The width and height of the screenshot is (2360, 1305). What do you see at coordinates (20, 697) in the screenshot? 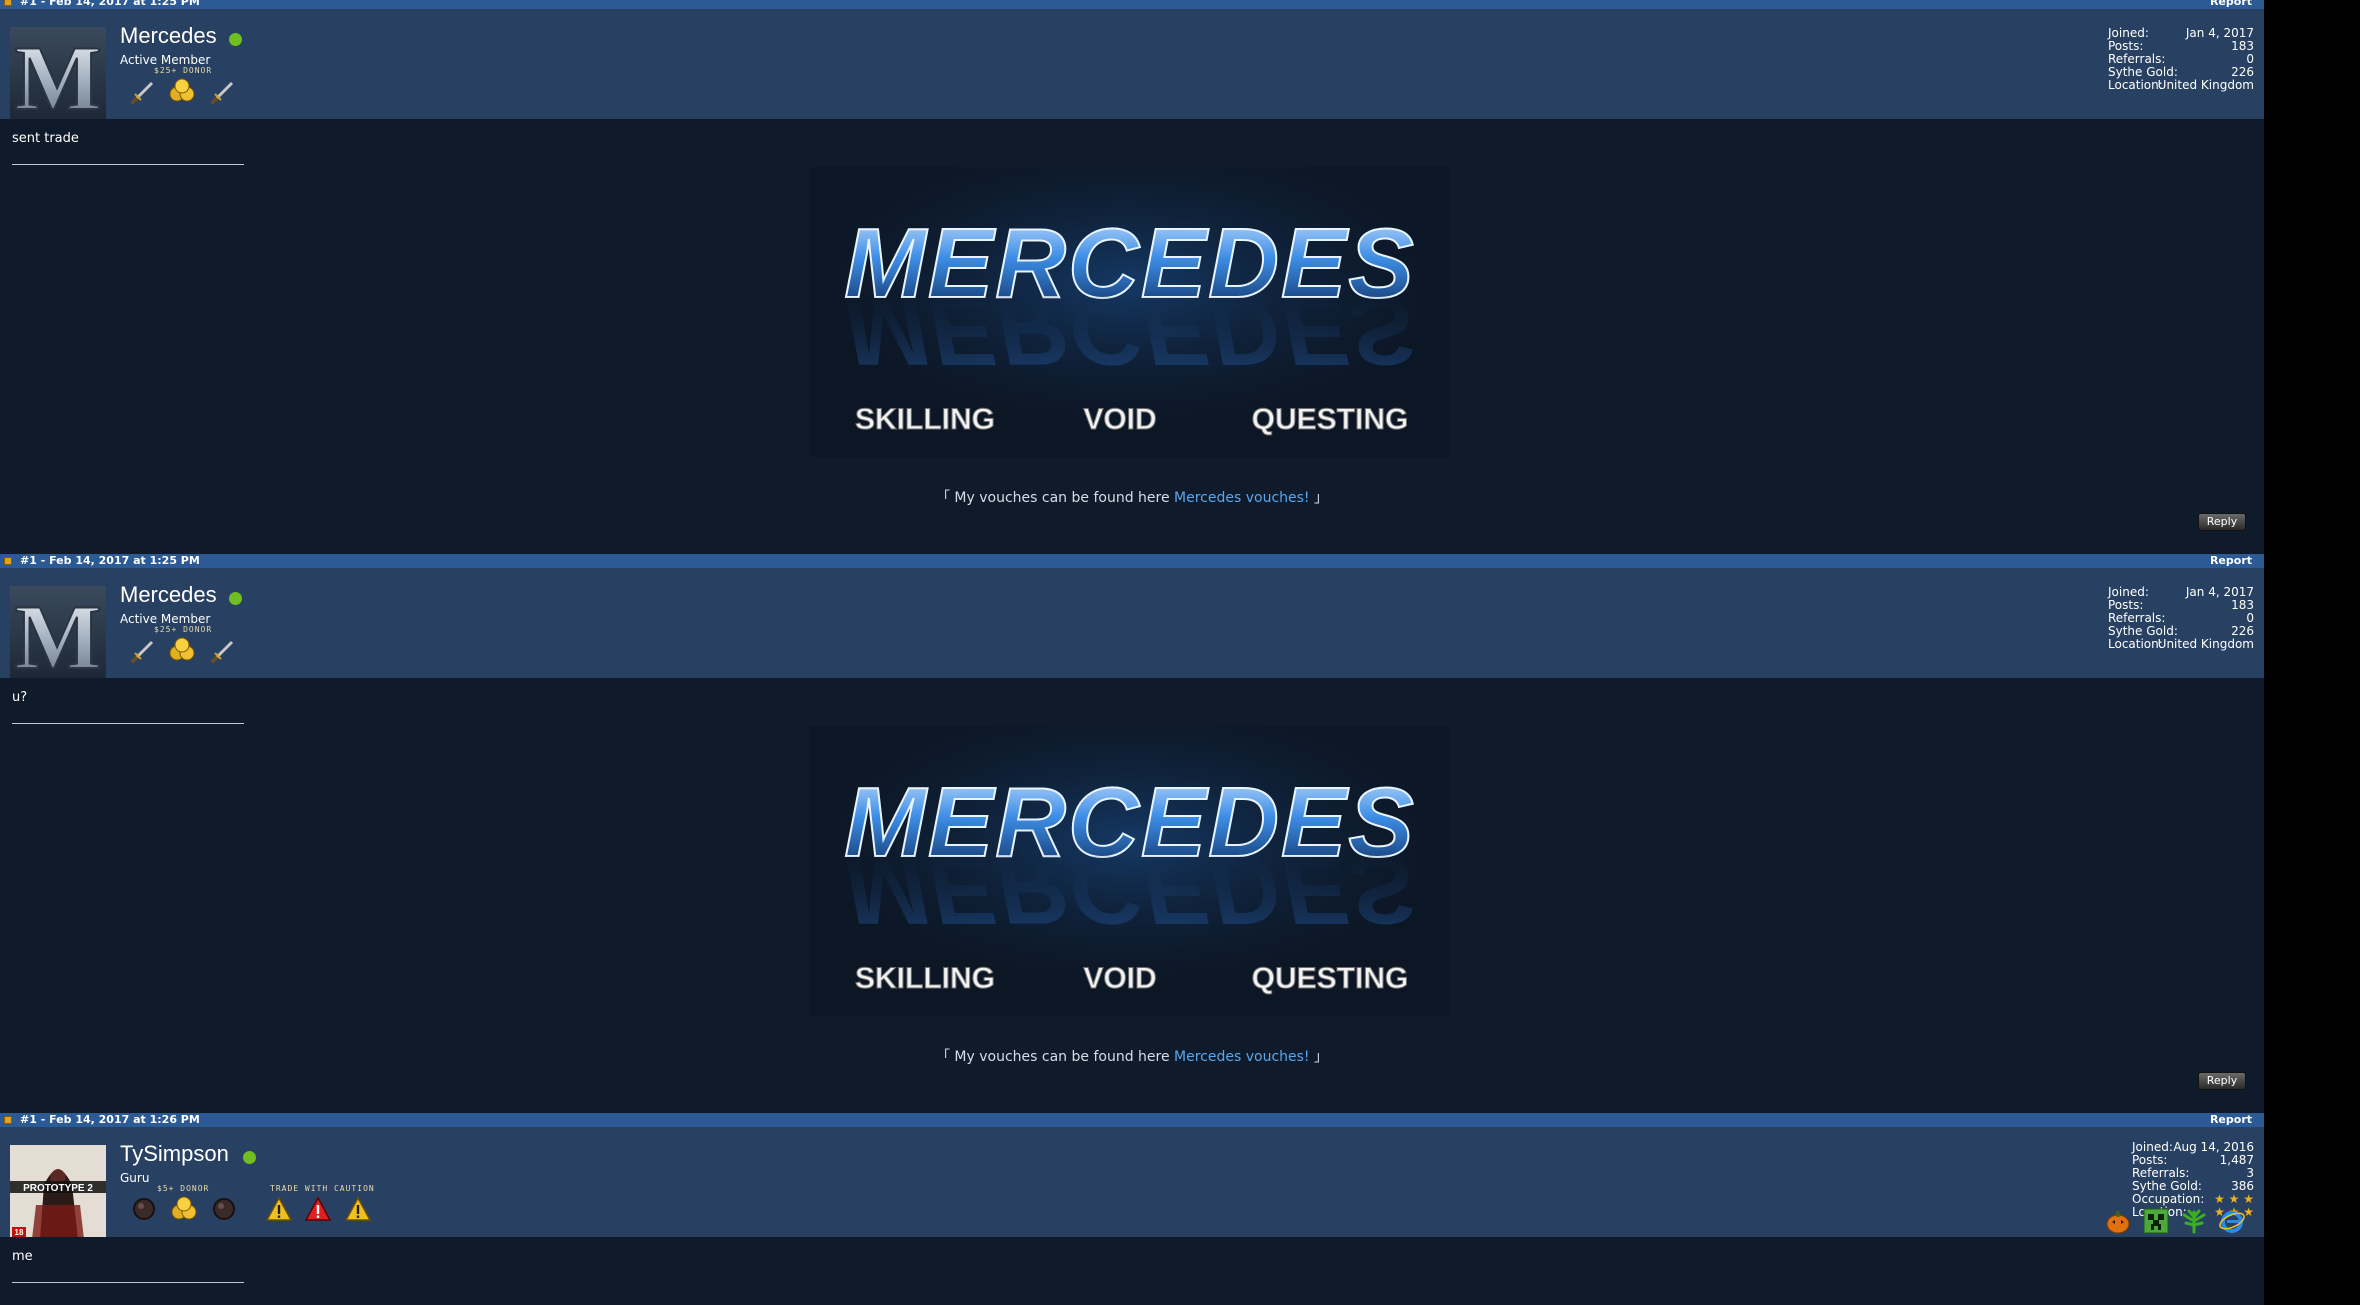
I see `post-message: u?` at bounding box center [20, 697].